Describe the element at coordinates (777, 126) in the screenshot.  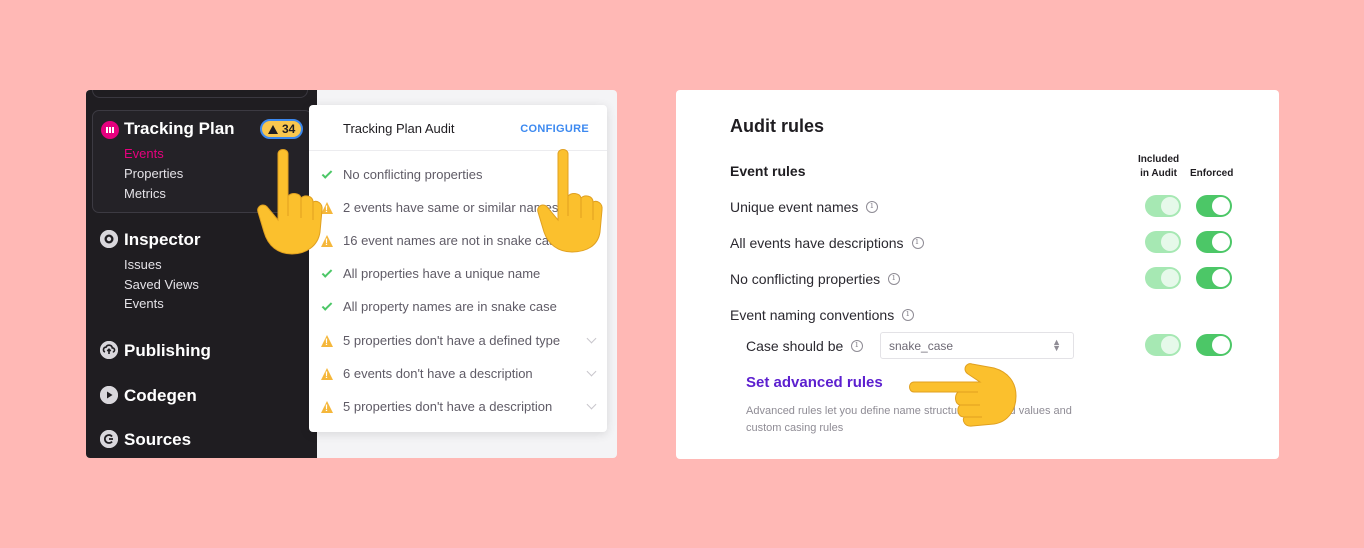
I see `page-title: Audit rules` at that location.